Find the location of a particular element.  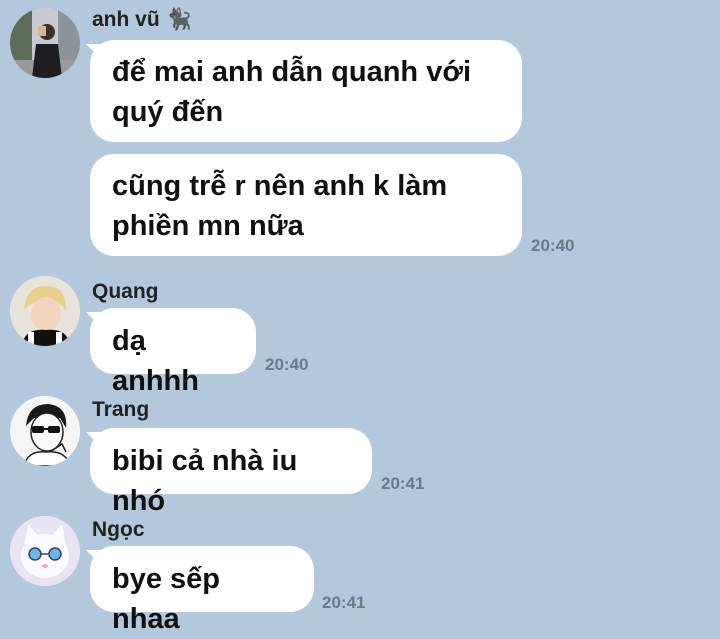

message-text: cũng trễ r nên anh k làm phiền mn nữa is located at coordinates (280, 206).